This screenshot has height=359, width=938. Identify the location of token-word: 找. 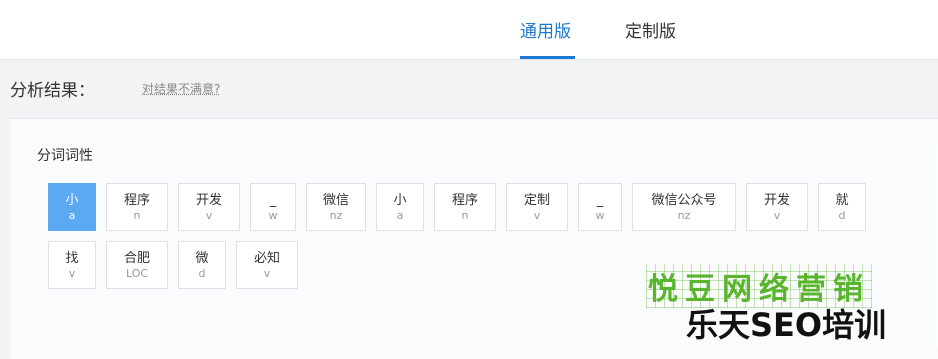
(72, 258).